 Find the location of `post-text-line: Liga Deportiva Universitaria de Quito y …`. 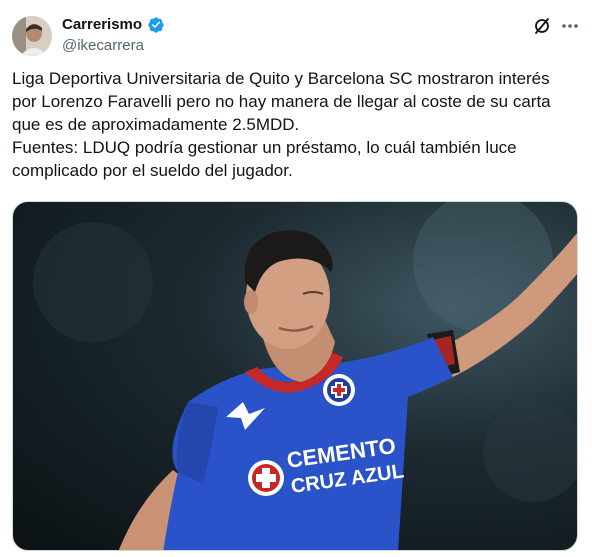

post-text-line: Liga Deportiva Universitaria de Quito y … is located at coordinates (281, 78).